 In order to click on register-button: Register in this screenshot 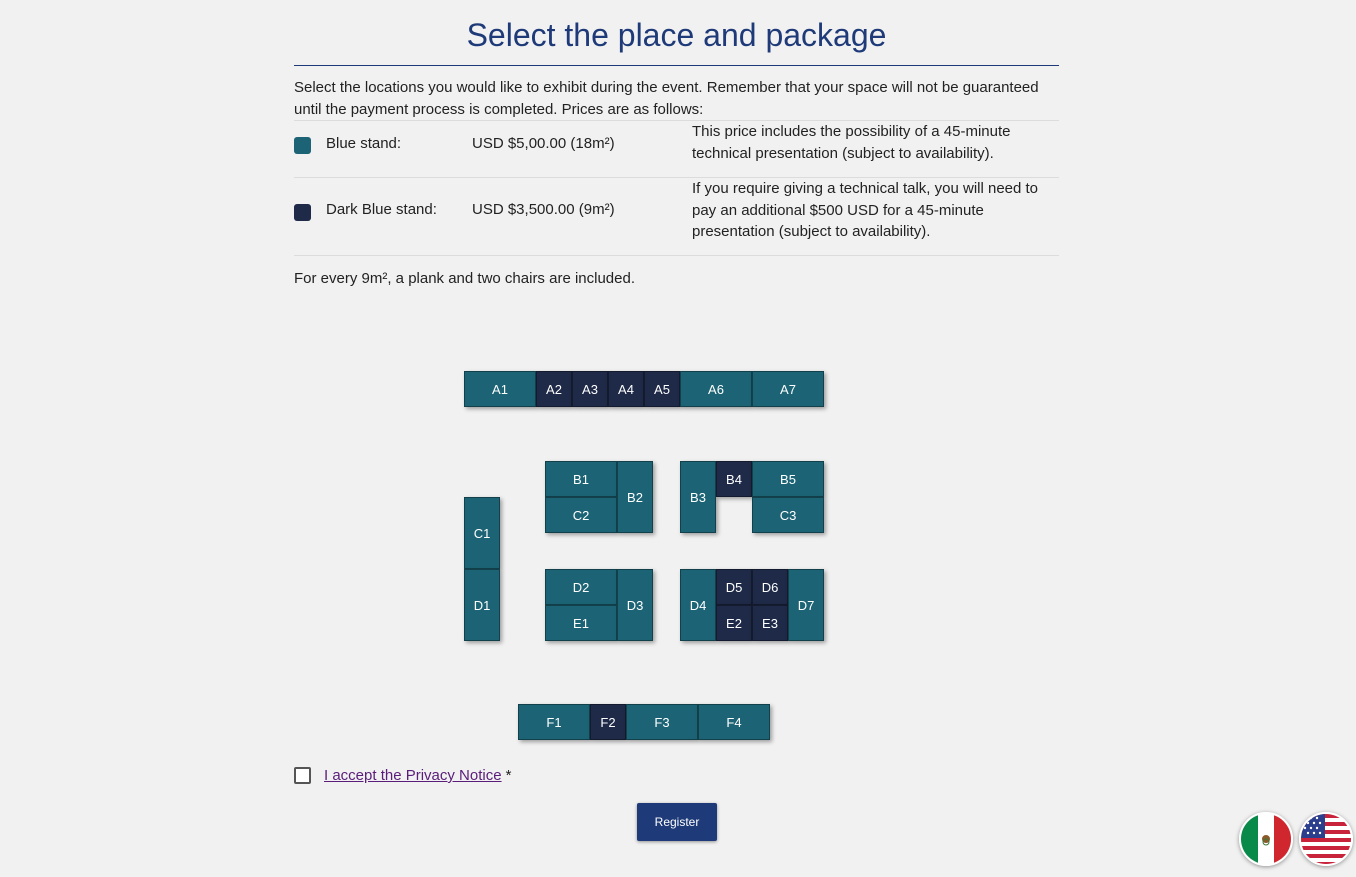, I will do `click(677, 822)`.